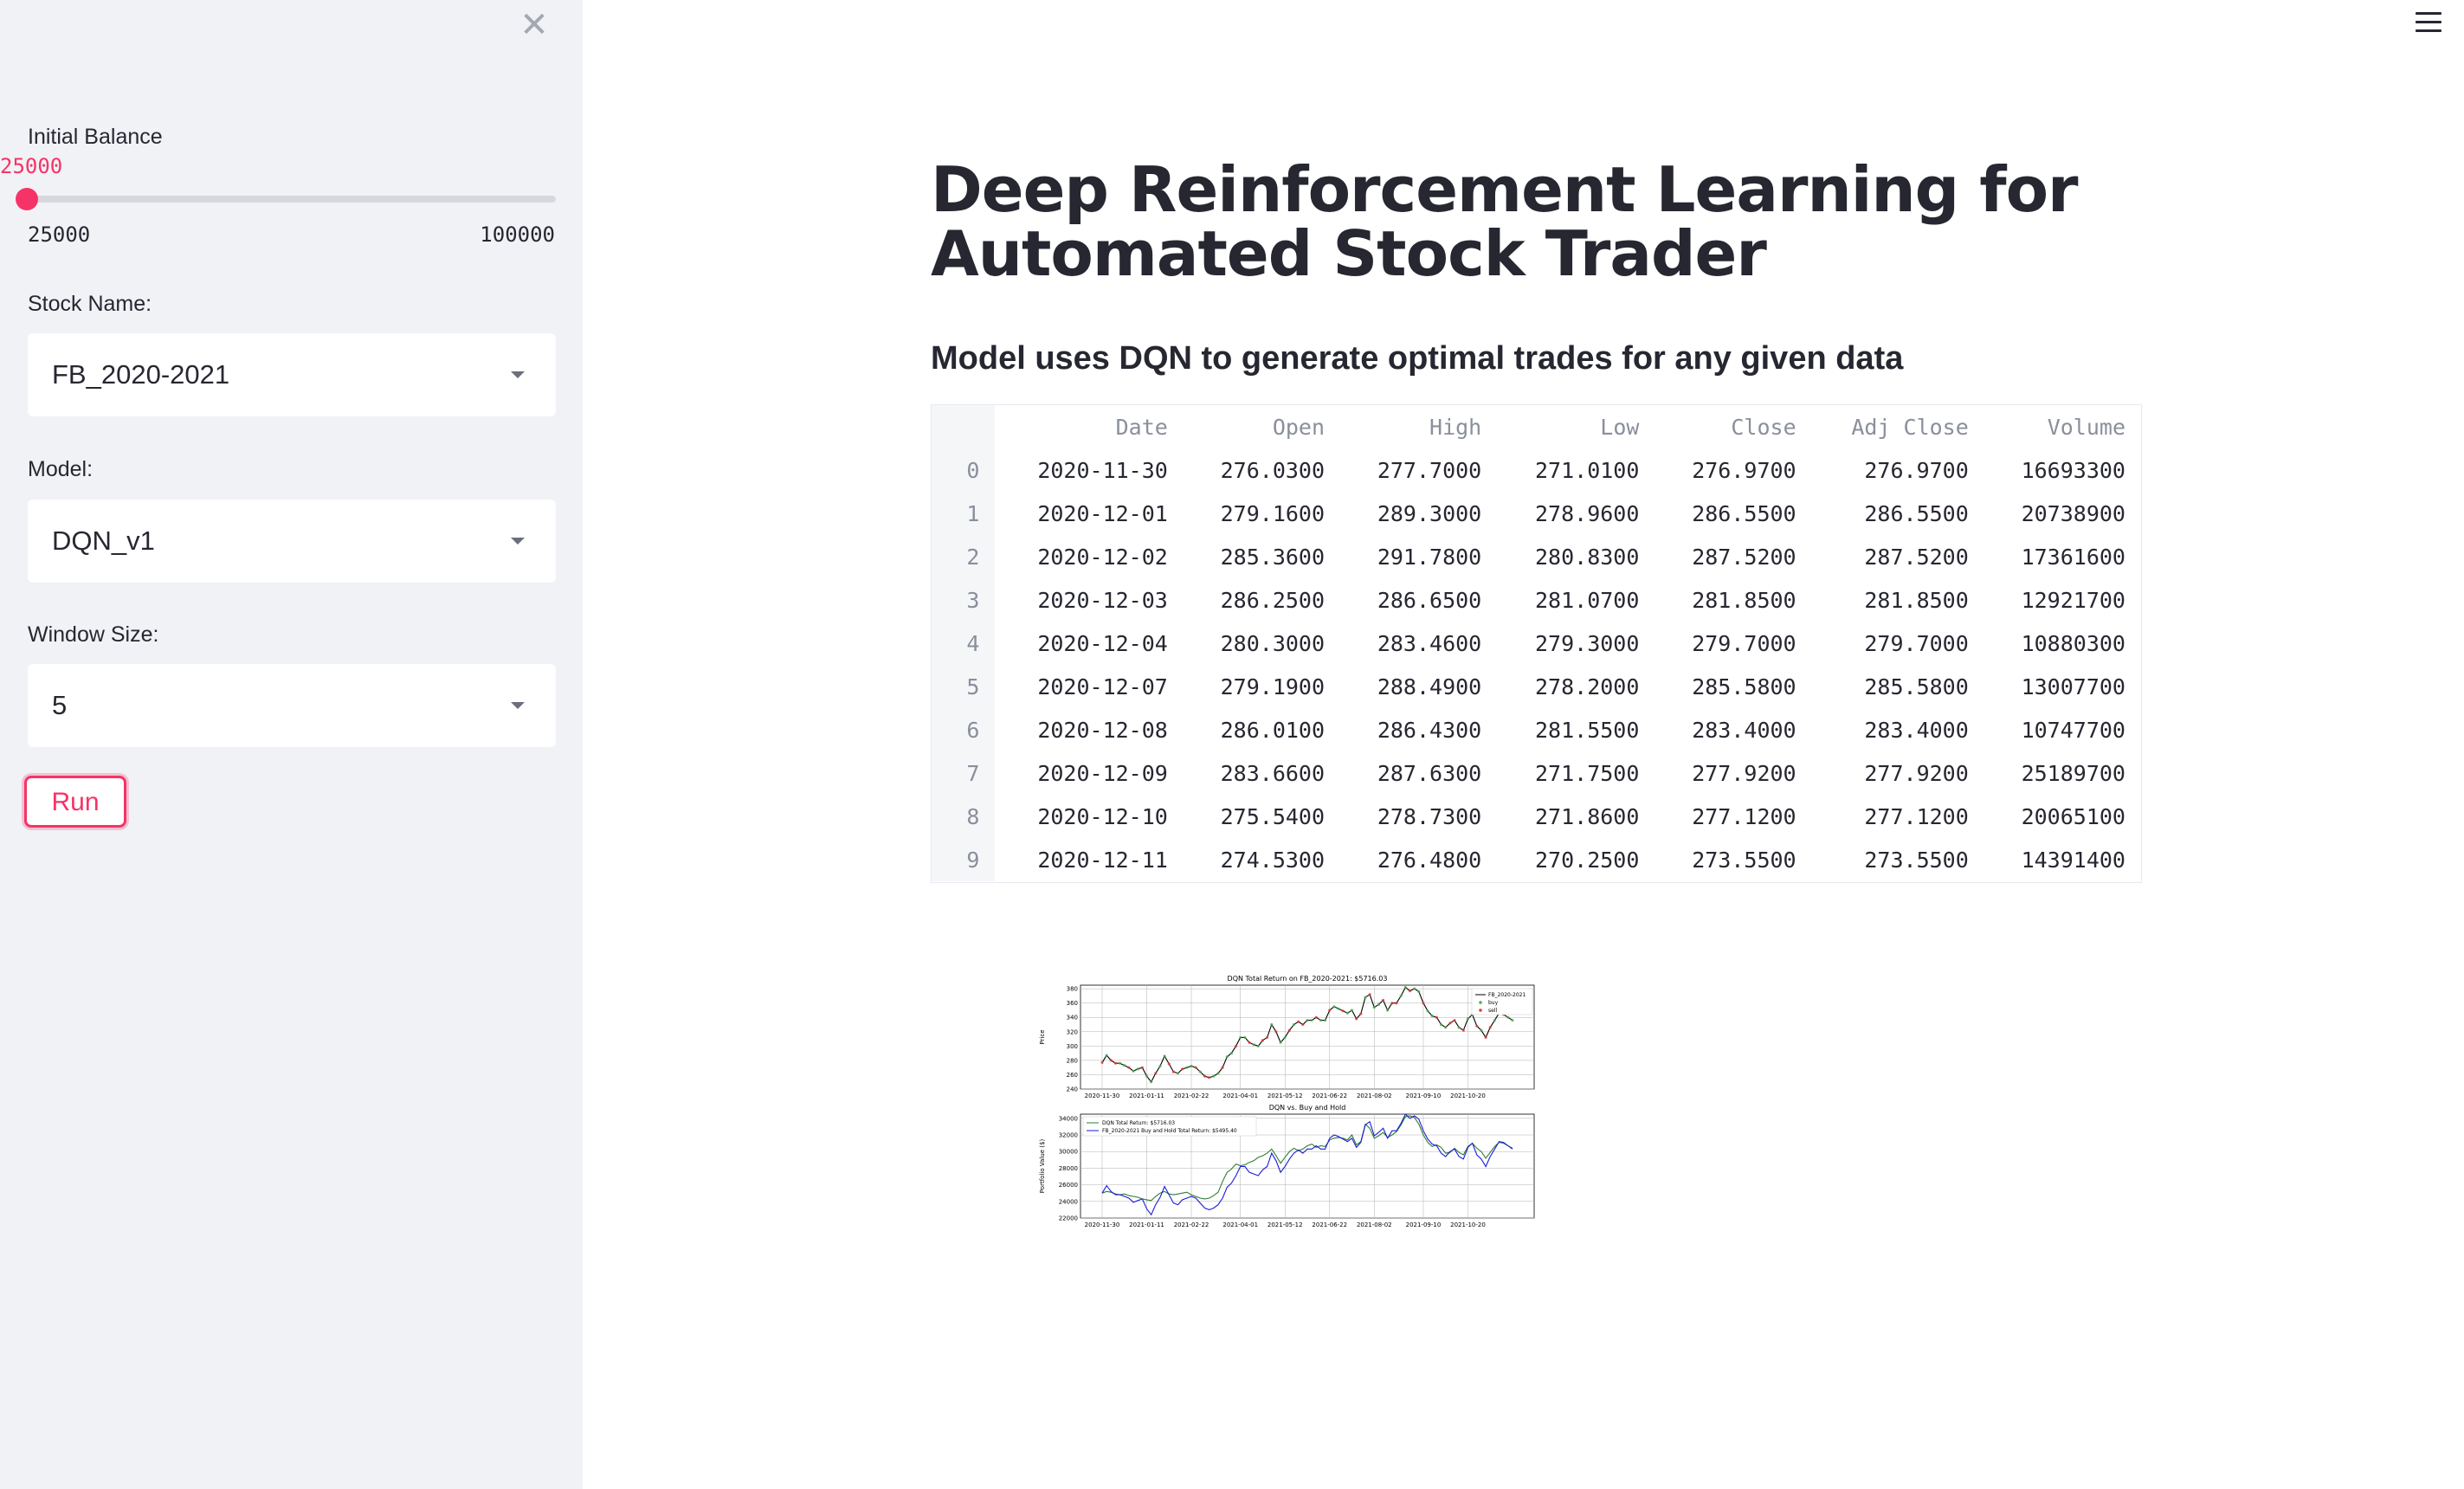  Describe the element at coordinates (1307, 1037) in the screenshot. I see `plot-area` at that location.